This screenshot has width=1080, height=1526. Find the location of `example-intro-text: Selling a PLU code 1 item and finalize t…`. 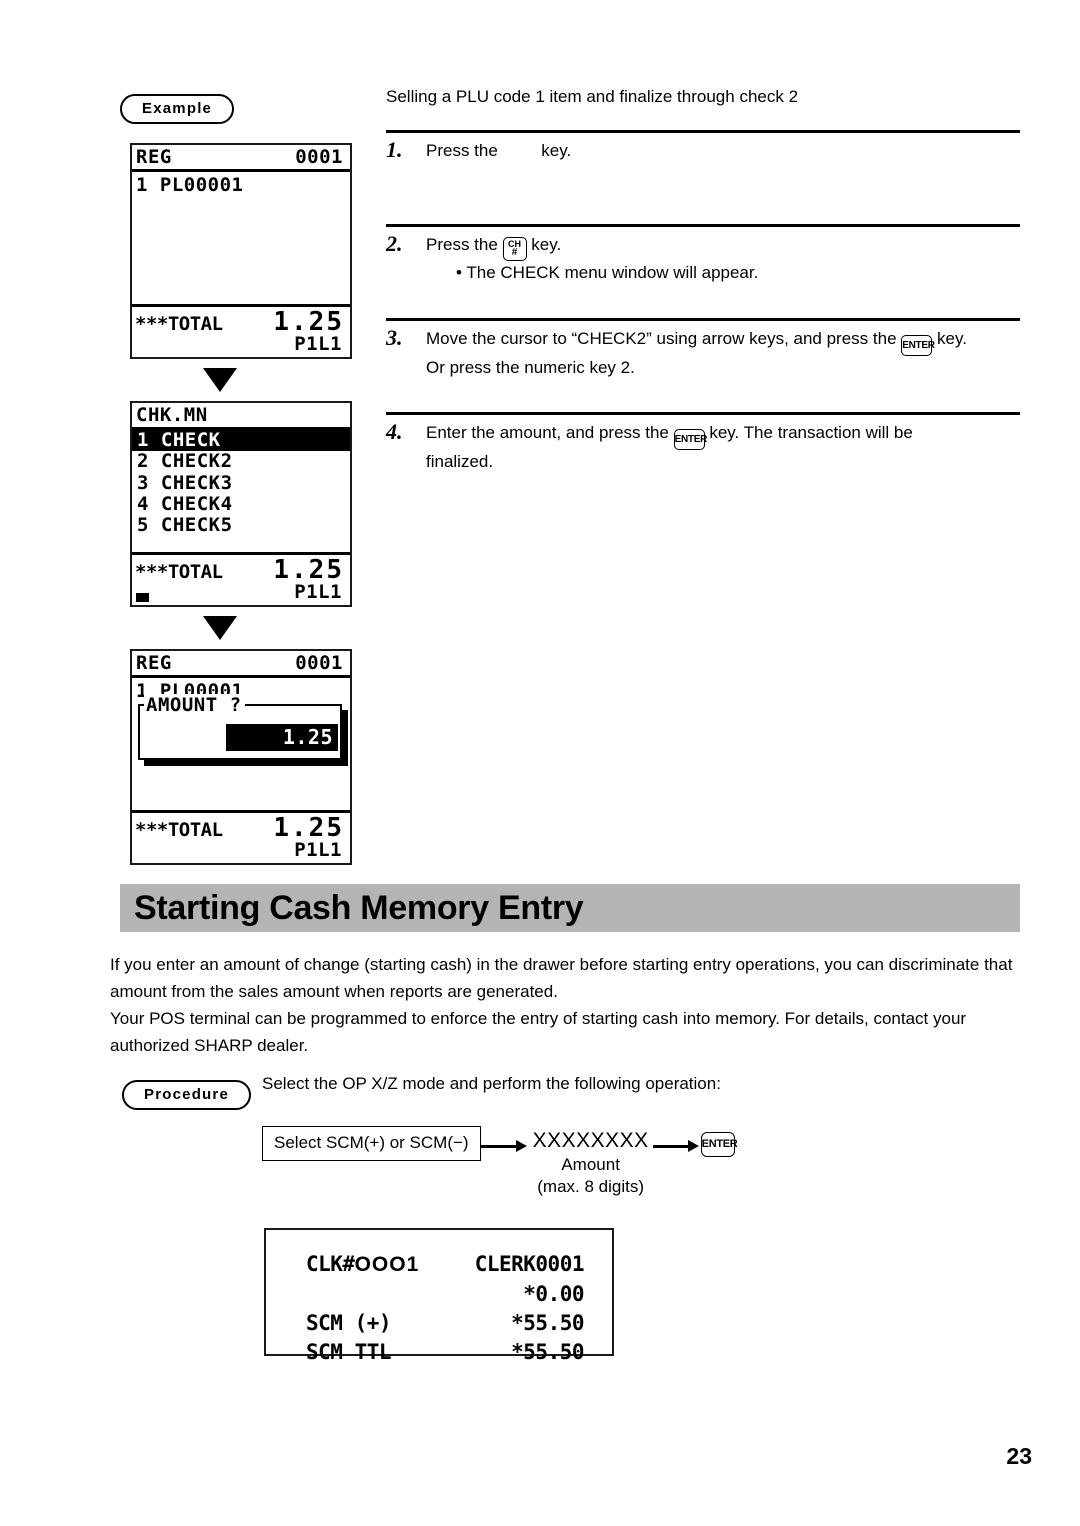

example-intro-text: Selling a PLU code 1 item and finalize t… is located at coordinates (592, 96).